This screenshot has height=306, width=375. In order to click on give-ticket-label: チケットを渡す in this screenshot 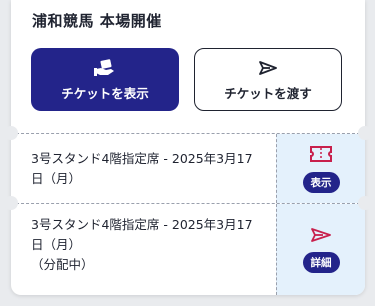, I will do `click(268, 93)`.